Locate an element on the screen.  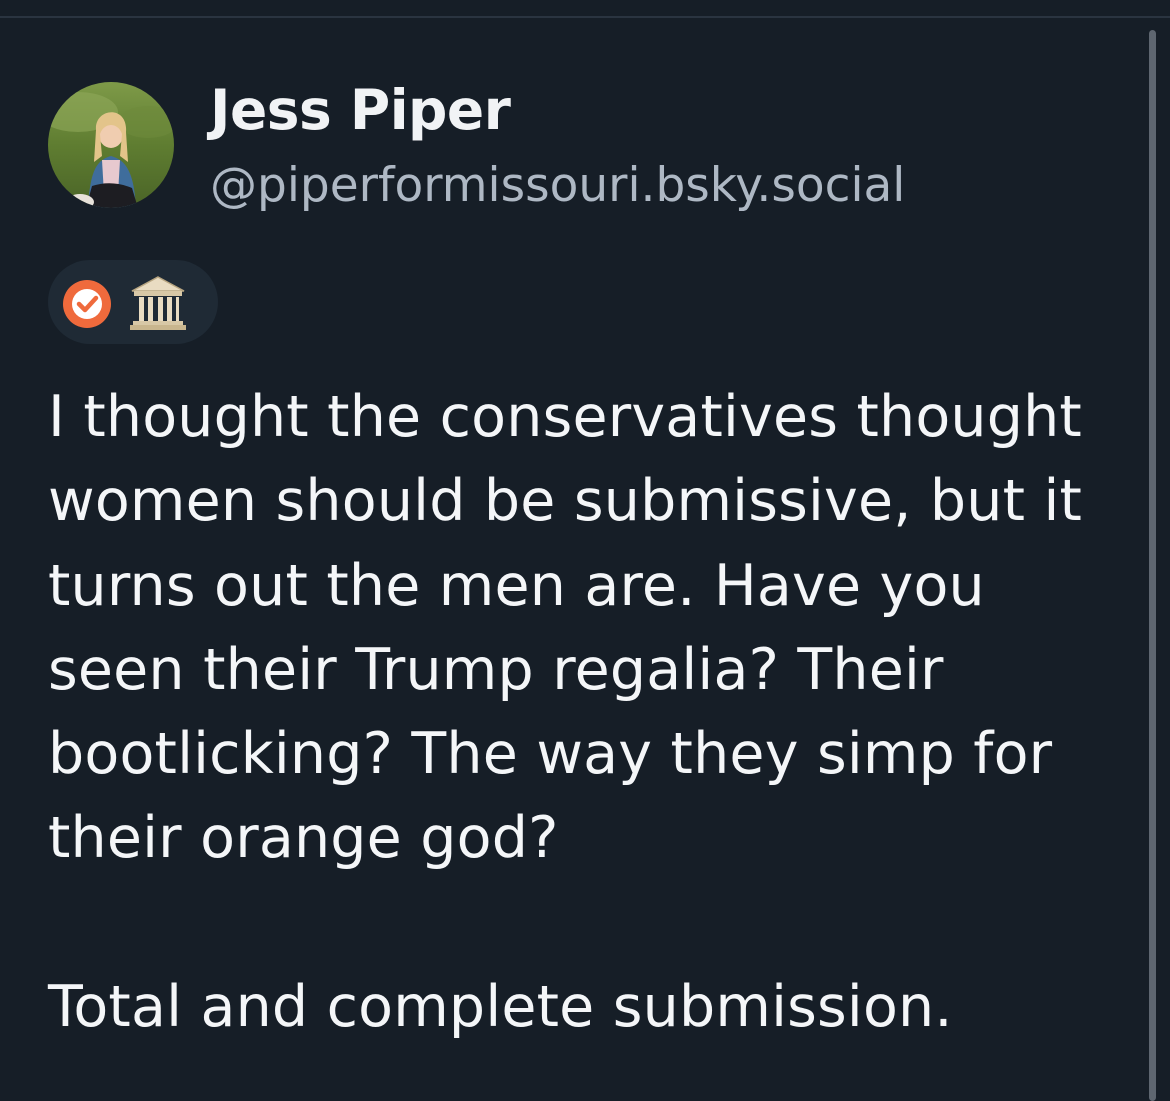
post-text-line: women should be submissive, but it is located at coordinates (565, 501).